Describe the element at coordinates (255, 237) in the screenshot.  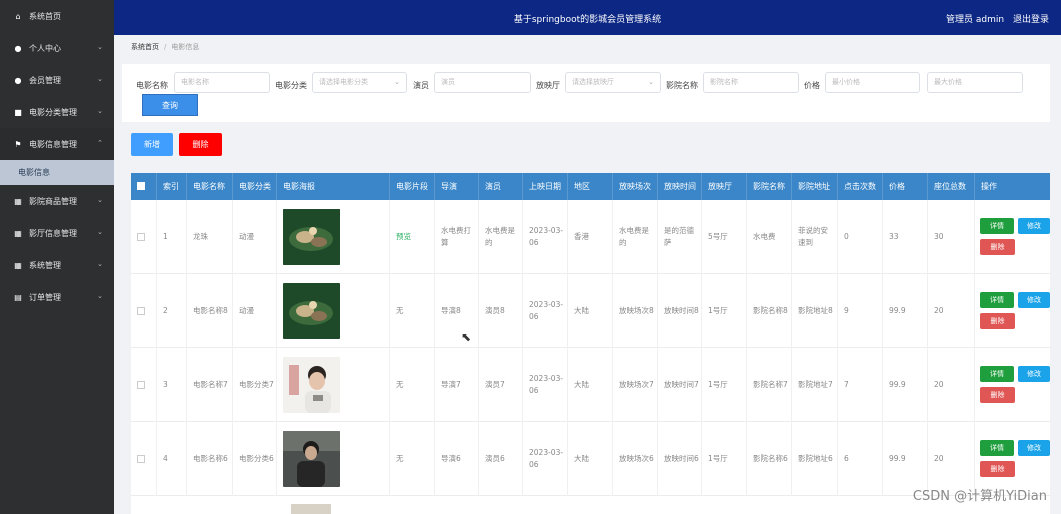
I see `cell-category: 动漫` at that location.